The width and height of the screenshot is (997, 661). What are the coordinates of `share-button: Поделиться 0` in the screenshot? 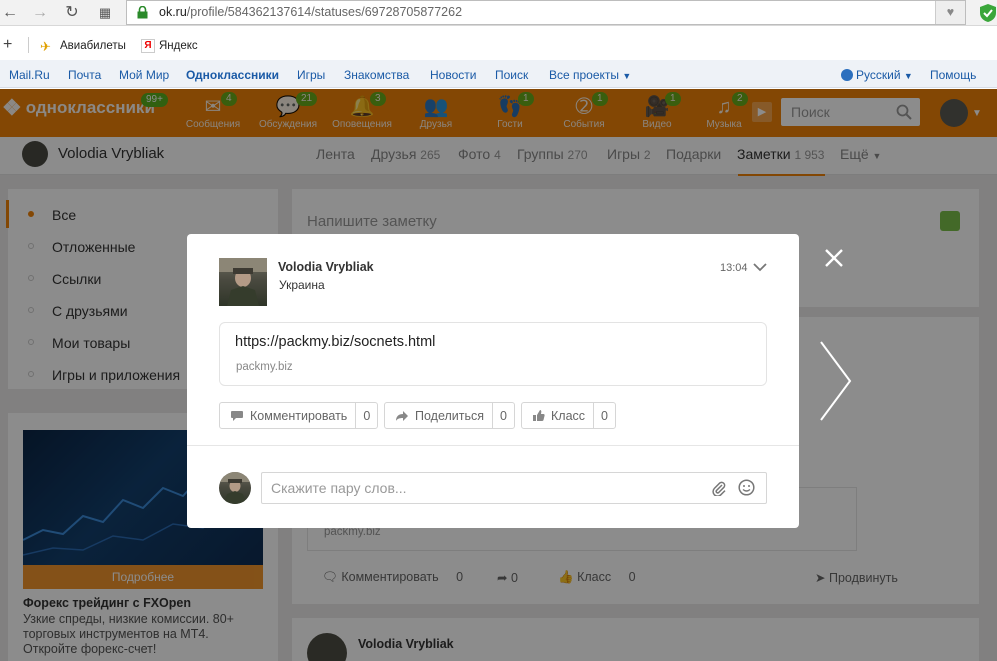 It's located at (449, 415).